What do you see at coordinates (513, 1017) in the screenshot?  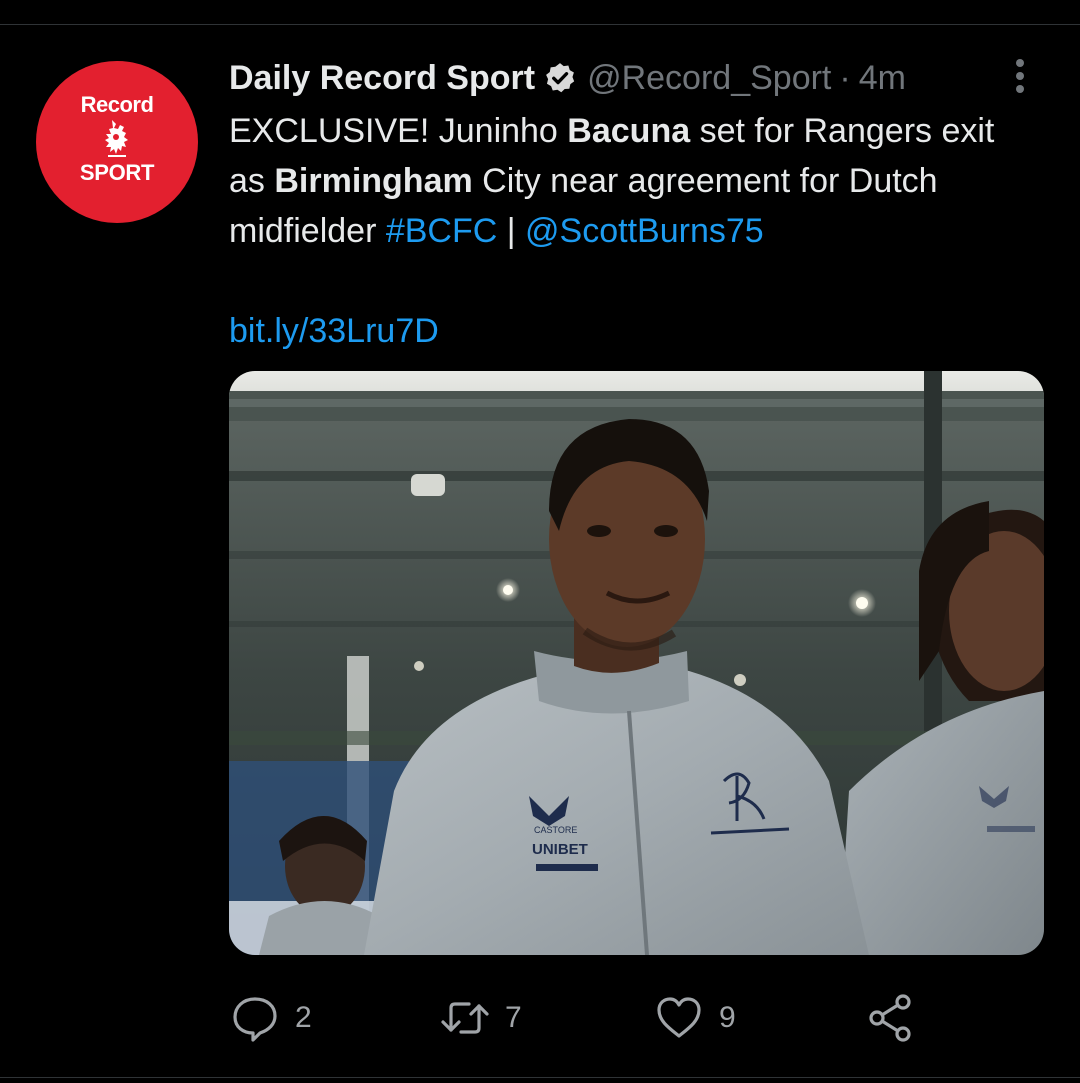 I see `retweet-count: 7` at bounding box center [513, 1017].